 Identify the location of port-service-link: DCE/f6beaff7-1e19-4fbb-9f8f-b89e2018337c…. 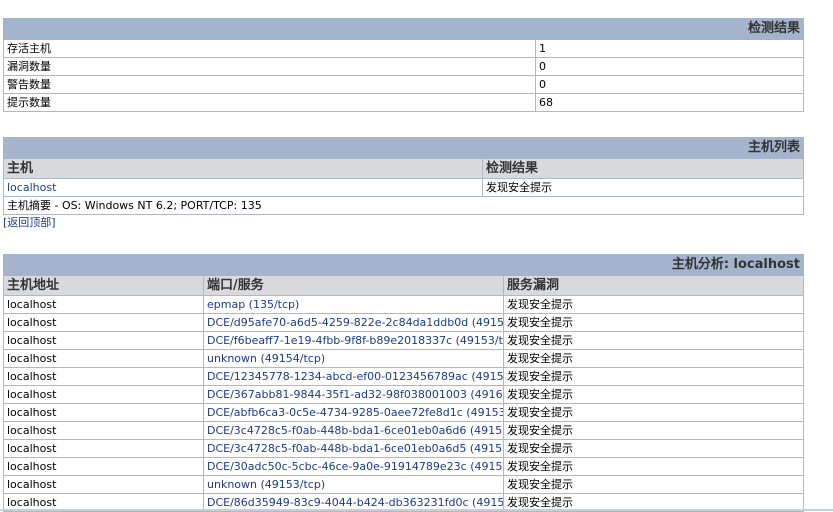
(355, 340).